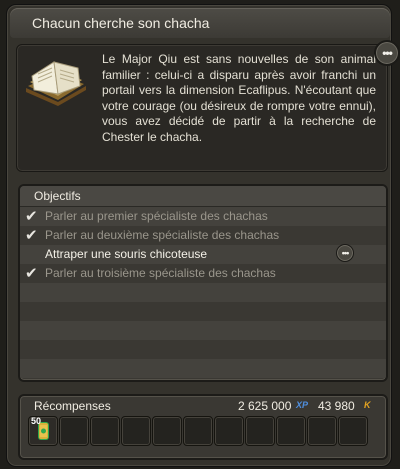 This screenshot has width=400, height=469. I want to click on kamas-amount: 43 980, so click(336, 406).